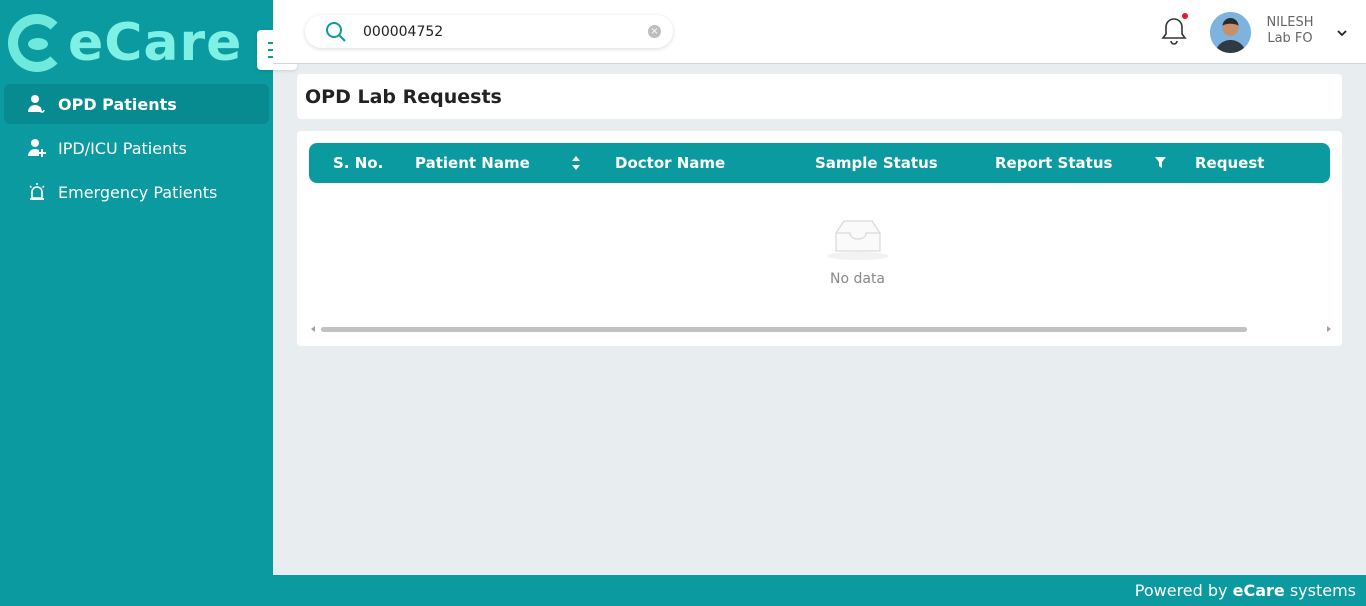  I want to click on notifications-button, so click(1174, 30).